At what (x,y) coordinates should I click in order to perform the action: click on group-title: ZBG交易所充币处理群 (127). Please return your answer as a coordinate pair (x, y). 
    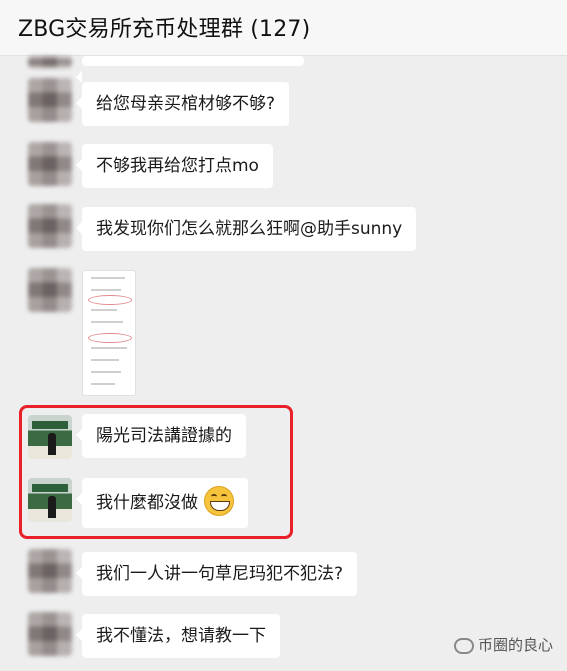
    Looking at the image, I should click on (164, 27).